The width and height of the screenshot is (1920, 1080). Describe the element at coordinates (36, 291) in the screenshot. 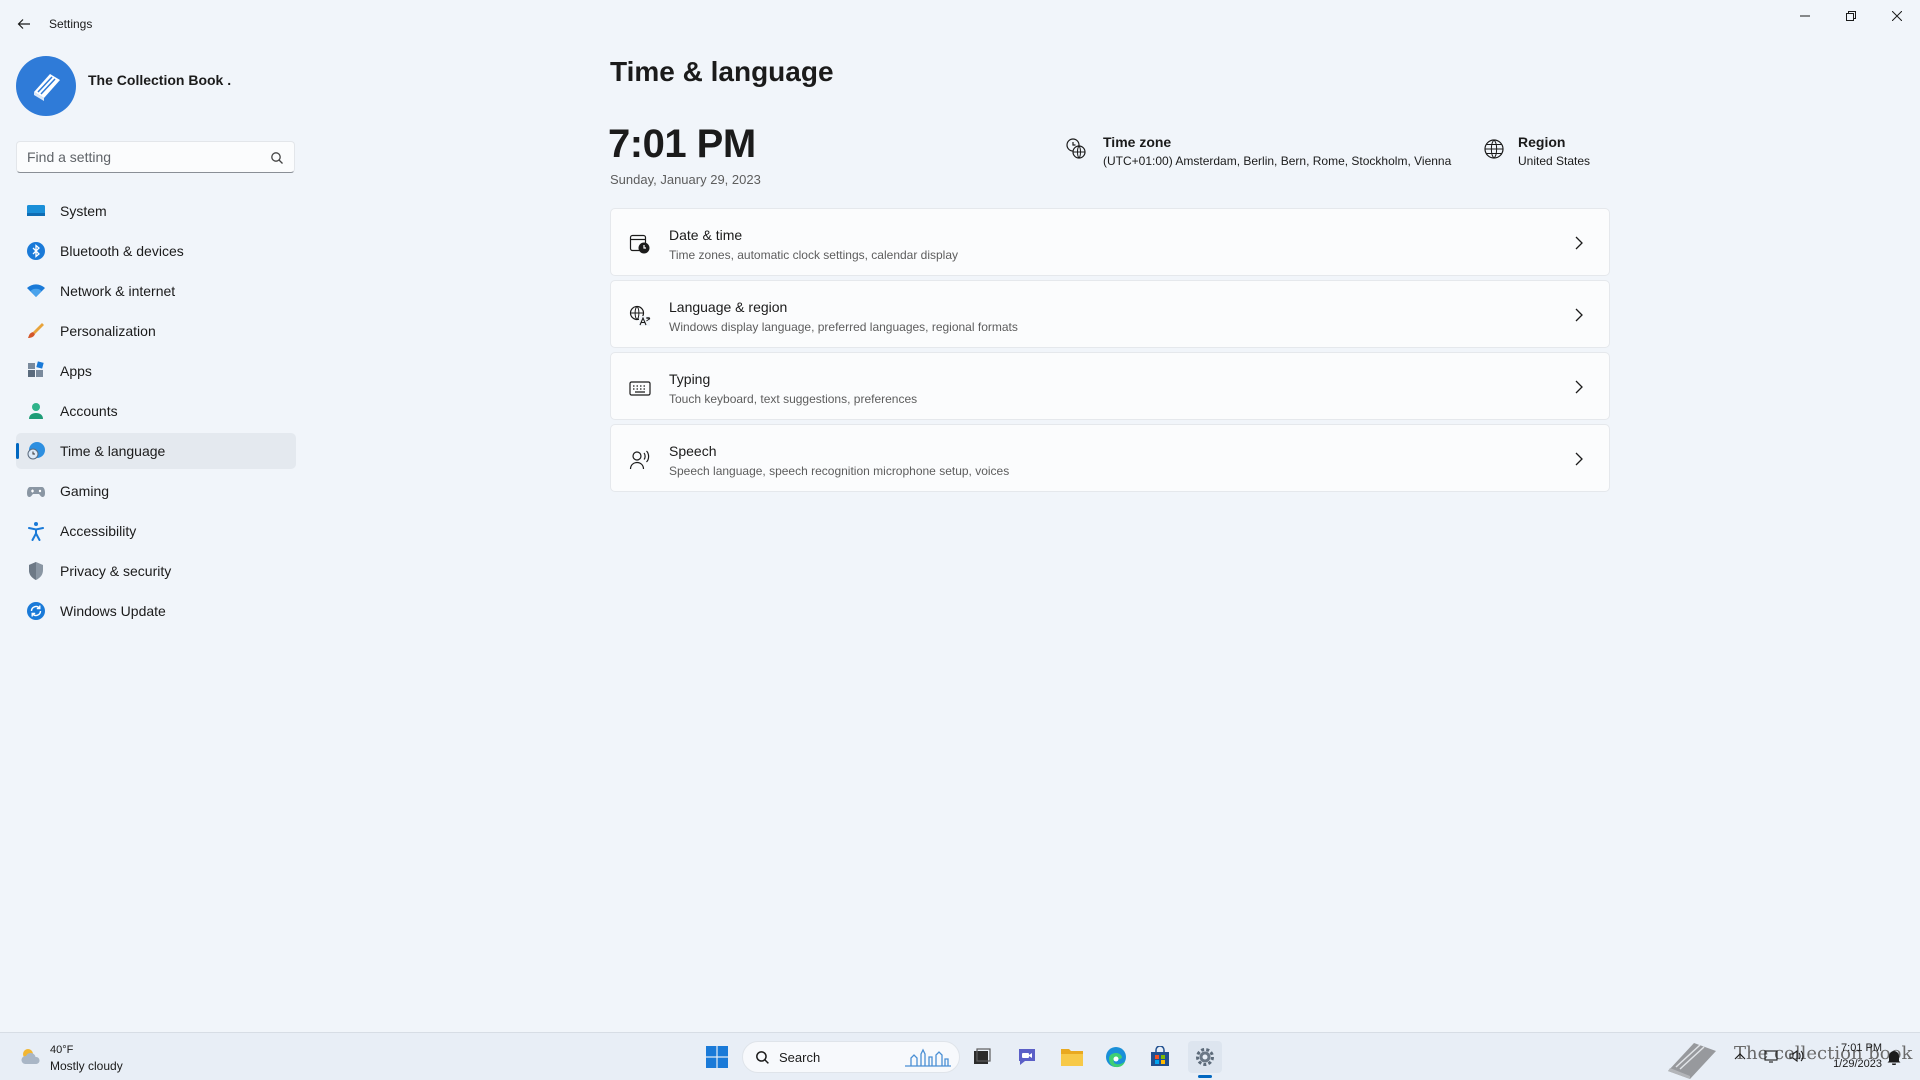

I see `wifi-icon` at that location.